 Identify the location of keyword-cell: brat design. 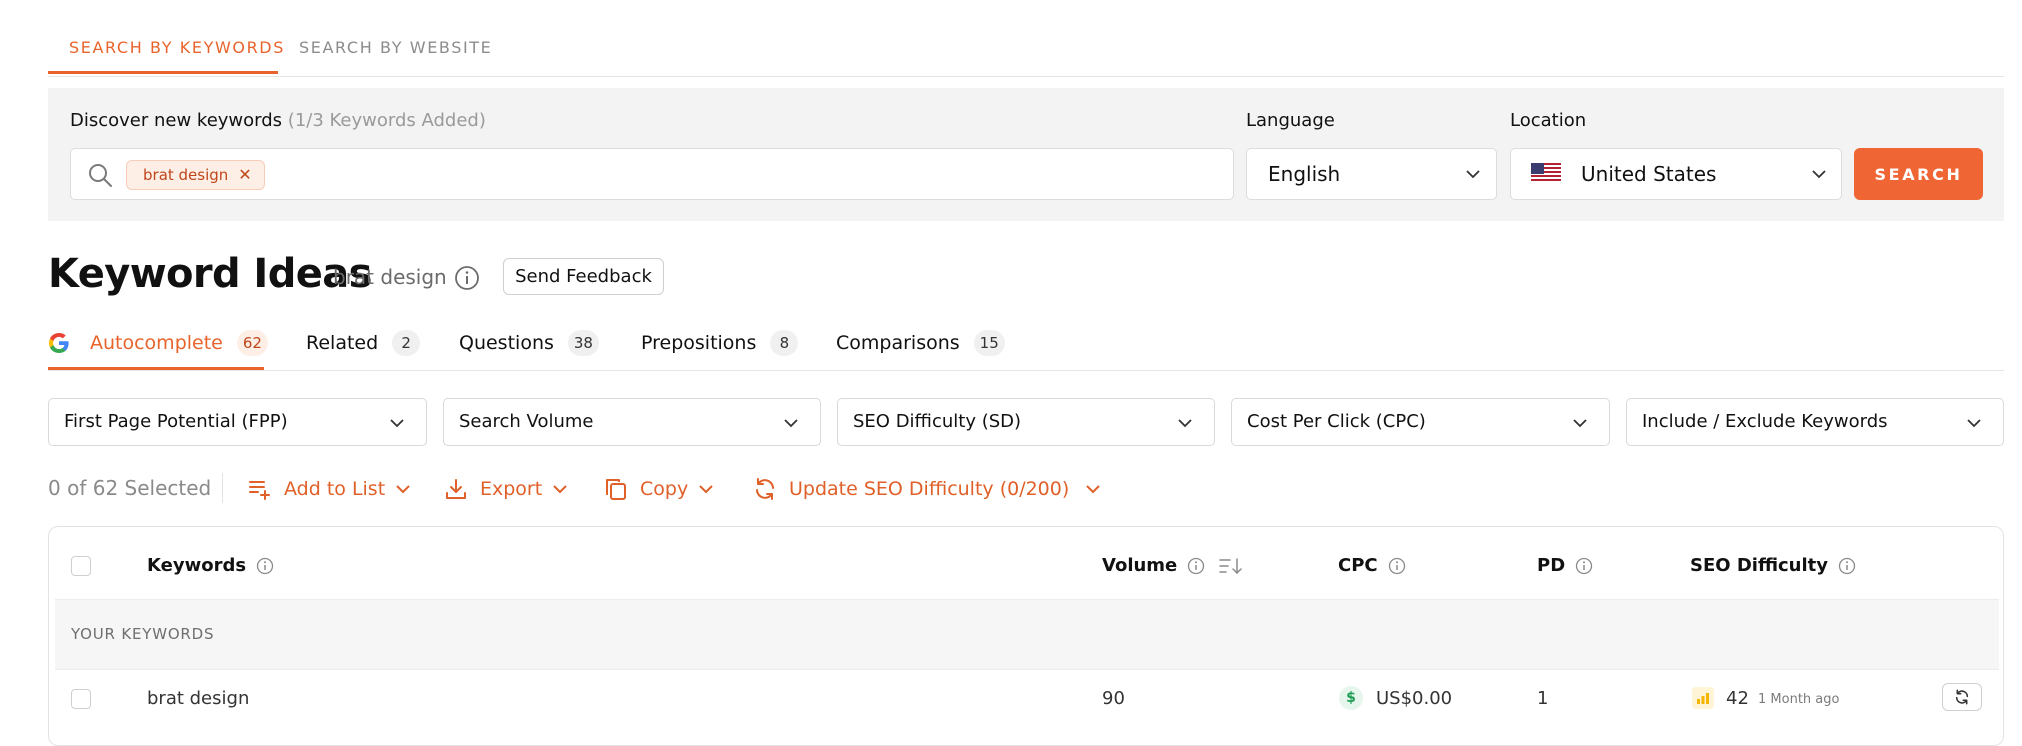
(198, 698).